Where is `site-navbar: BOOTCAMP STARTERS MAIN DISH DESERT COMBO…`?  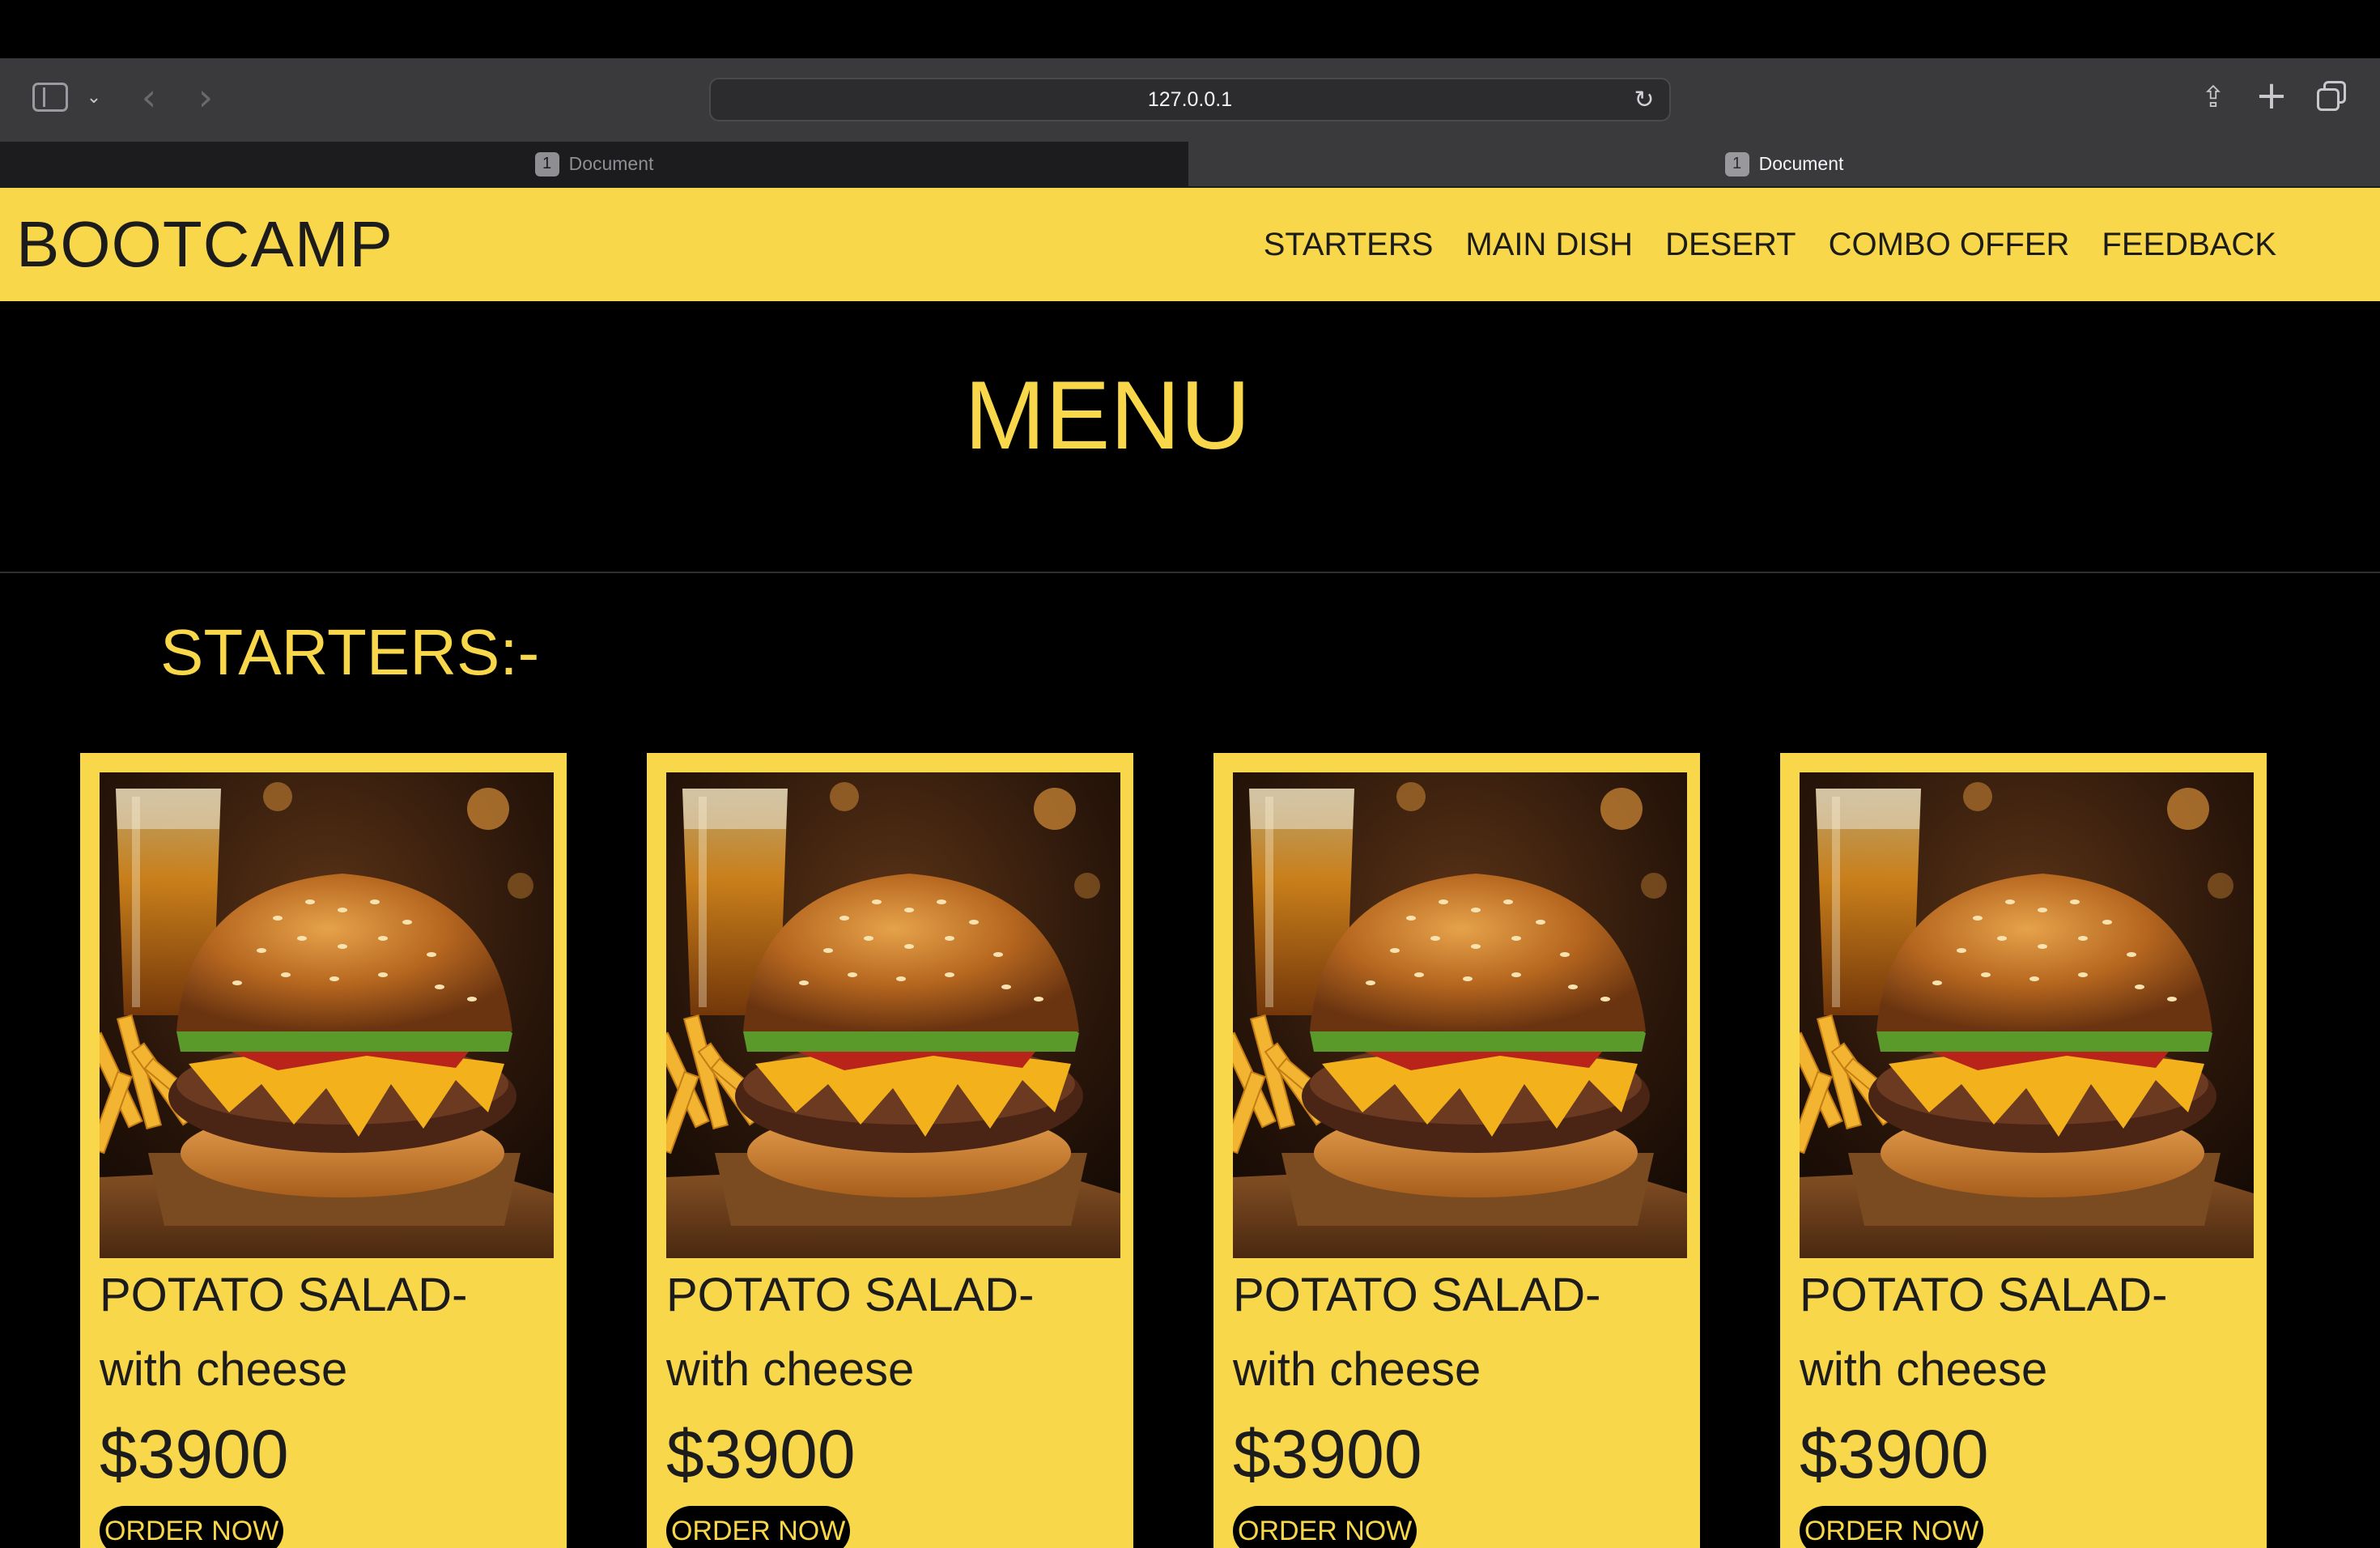 site-navbar: BOOTCAMP STARTERS MAIN DISH DESERT COMBO… is located at coordinates (1190, 244).